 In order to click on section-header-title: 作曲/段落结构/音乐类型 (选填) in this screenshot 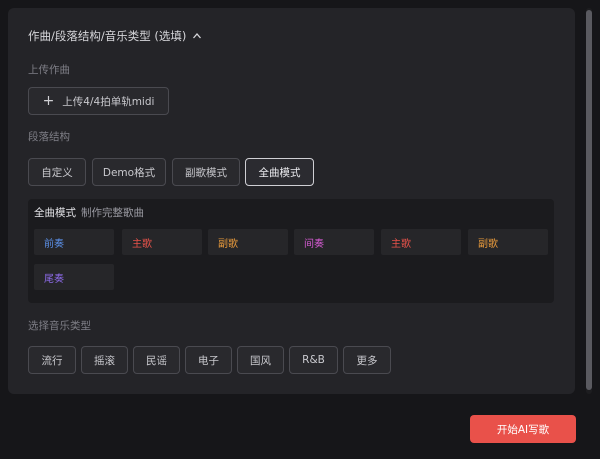, I will do `click(107, 36)`.